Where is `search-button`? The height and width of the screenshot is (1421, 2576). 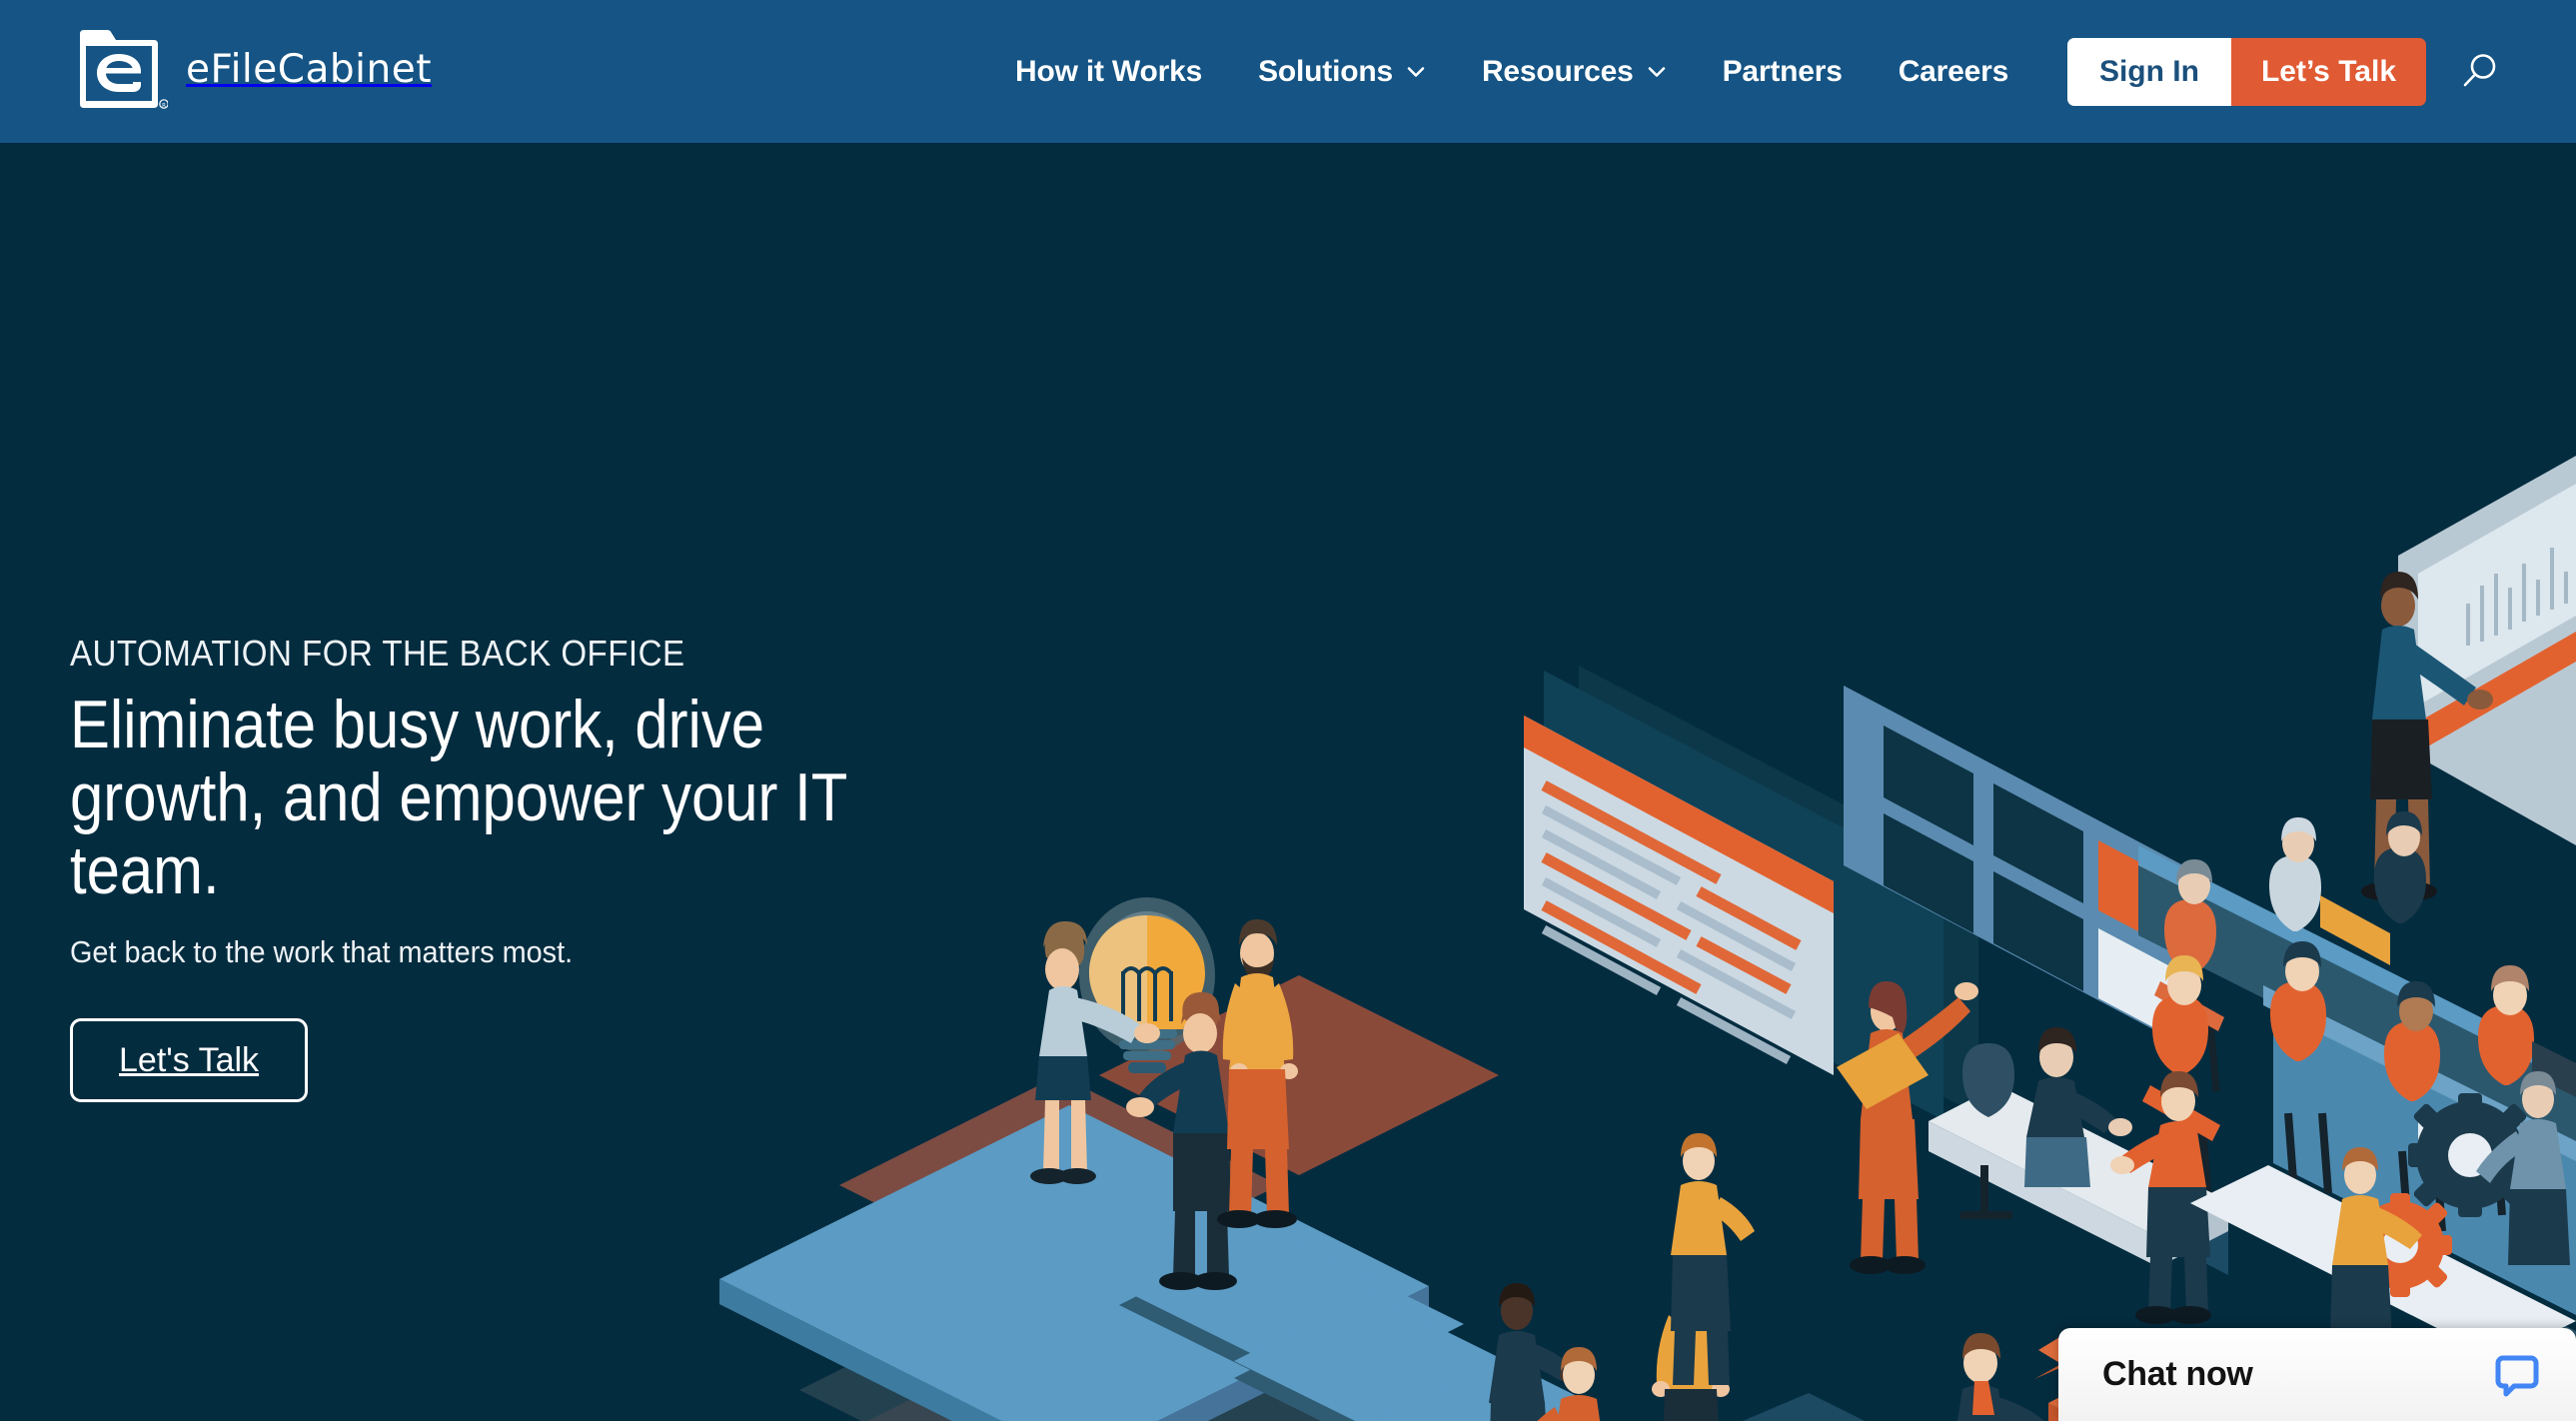
search-button is located at coordinates (2479, 71).